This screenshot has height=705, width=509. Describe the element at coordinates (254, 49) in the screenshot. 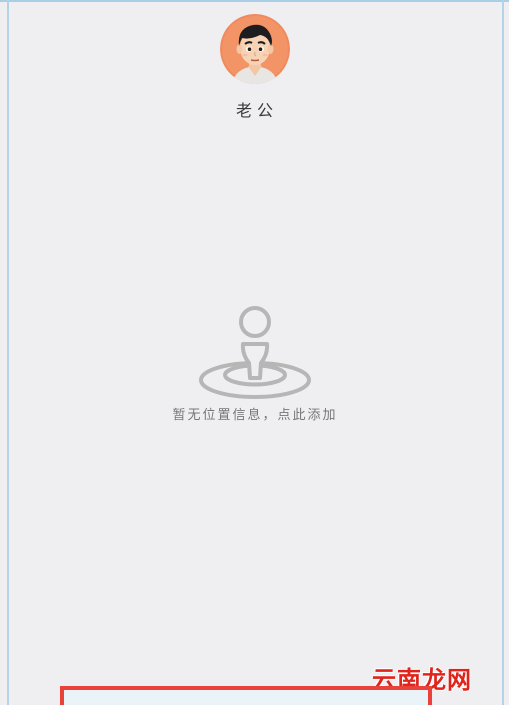

I see `avatar` at that location.